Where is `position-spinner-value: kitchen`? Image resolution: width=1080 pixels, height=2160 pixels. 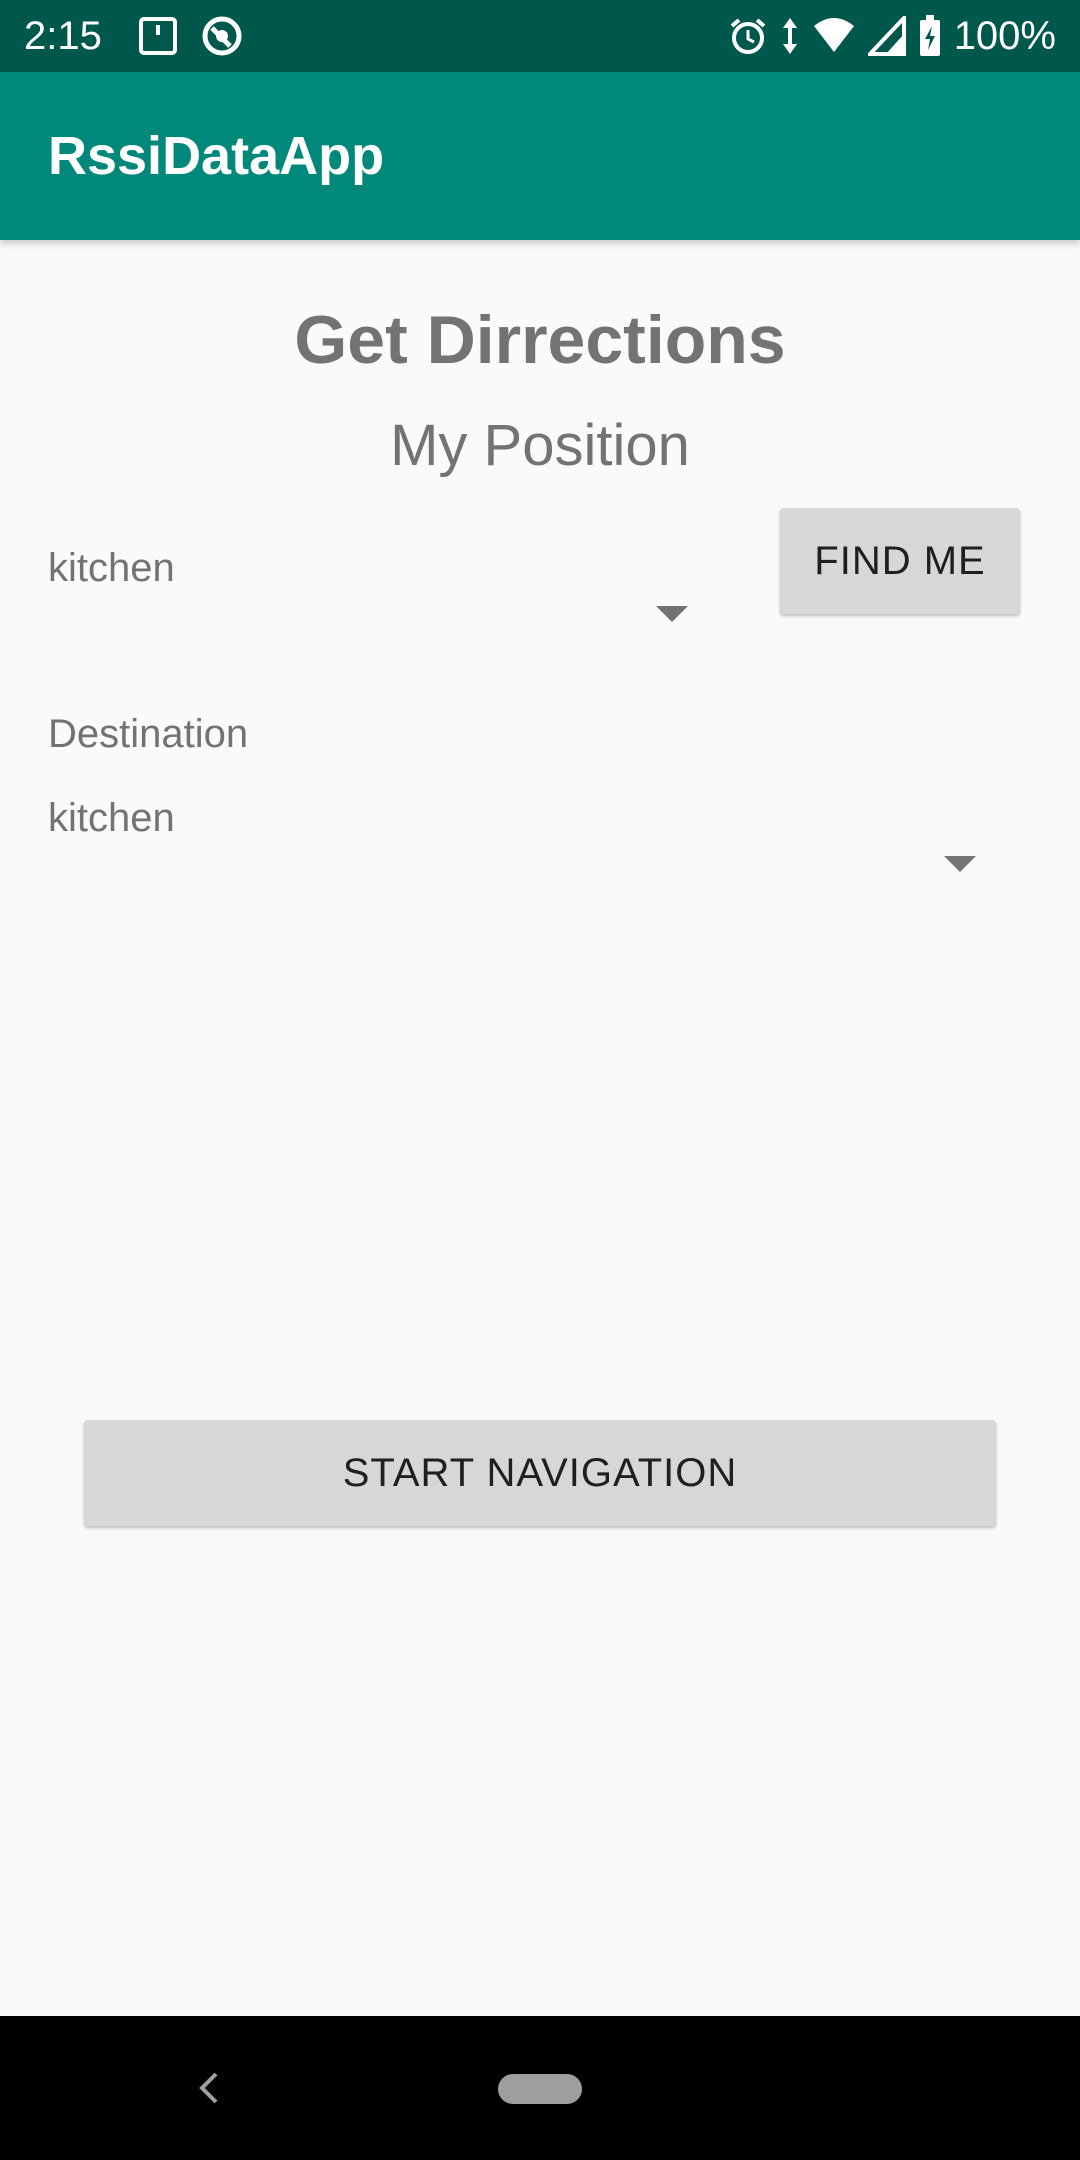
position-spinner-value: kitchen is located at coordinates (111, 568).